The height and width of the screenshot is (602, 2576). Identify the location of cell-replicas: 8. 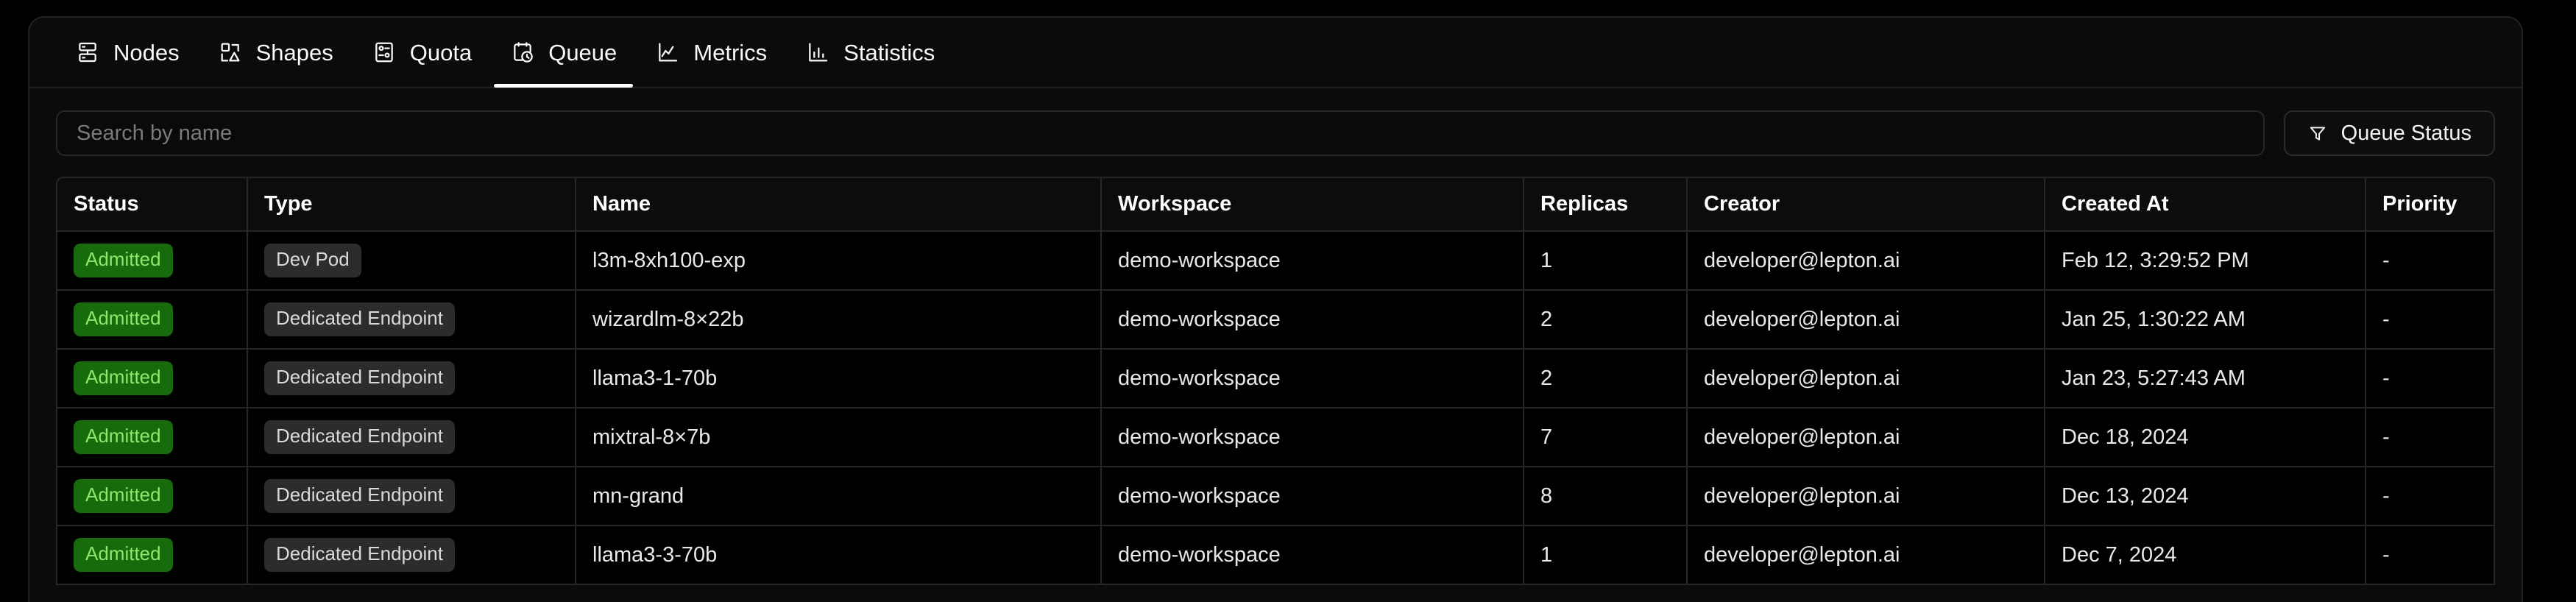
(1606, 496).